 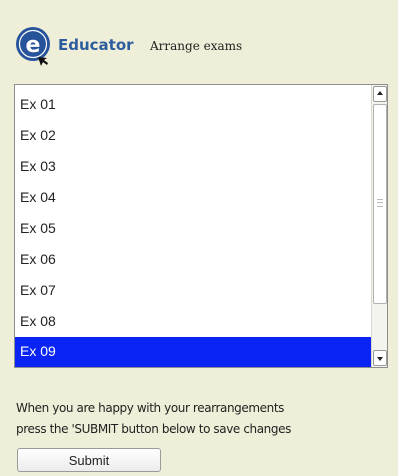 What do you see at coordinates (194, 290) in the screenshot?
I see `exam-list-item: Ex 07` at bounding box center [194, 290].